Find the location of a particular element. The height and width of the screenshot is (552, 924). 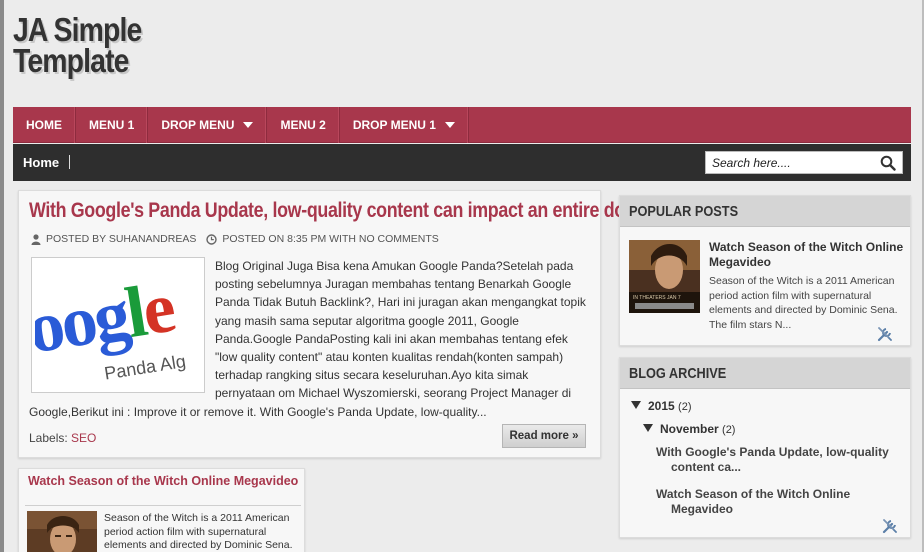

archive-post-line: With Google's Panda Update, low-quality is located at coordinates (772, 452).